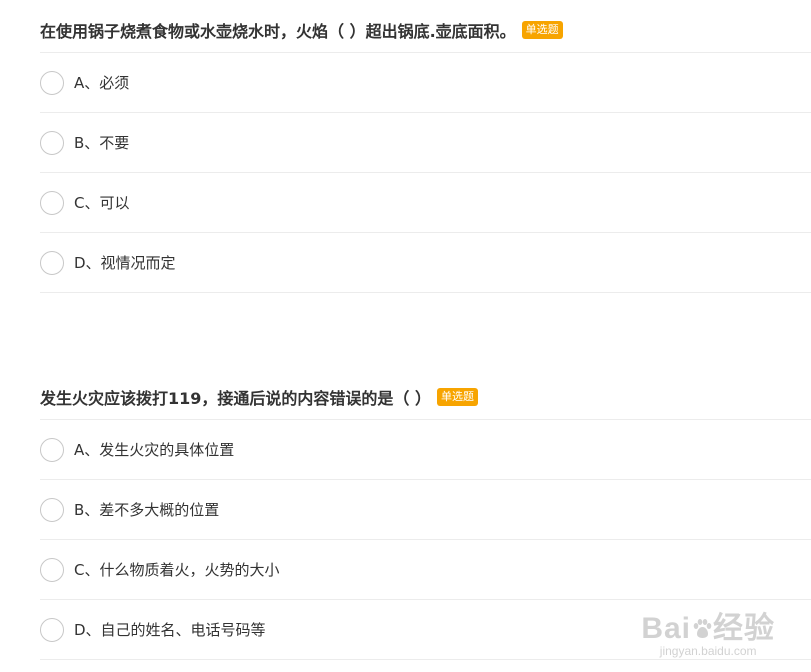 This screenshot has height=672, width=811. Describe the element at coordinates (102, 203) in the screenshot. I see `option-label: C、可以` at that location.